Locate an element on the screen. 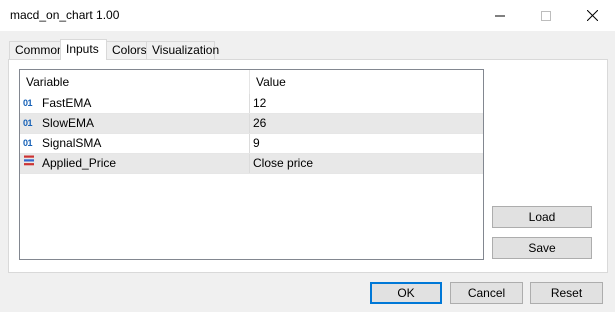  minimize-button is located at coordinates (500, 15).